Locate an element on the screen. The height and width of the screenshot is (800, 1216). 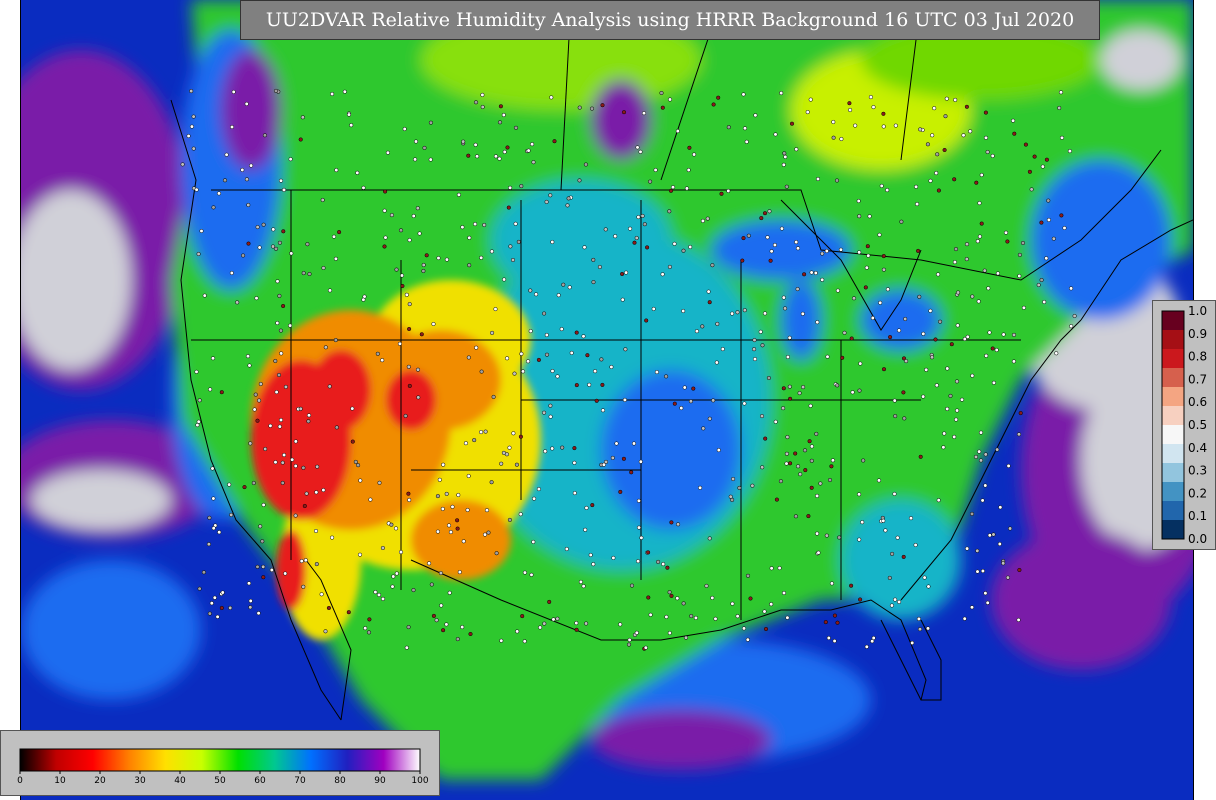
ratio-tick-label: 0.6 is located at coordinates (1197, 402).